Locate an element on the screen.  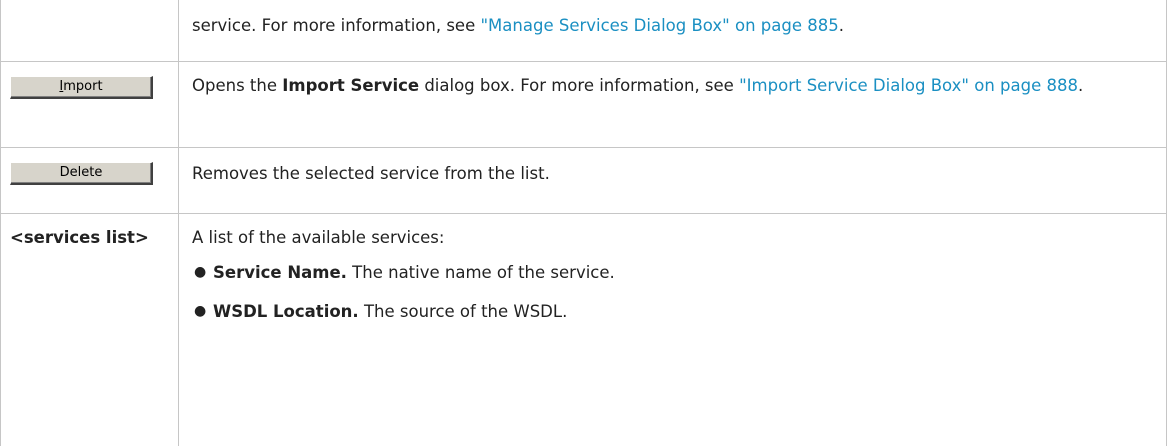
field-name: WSDL Location. is located at coordinates (286, 311).